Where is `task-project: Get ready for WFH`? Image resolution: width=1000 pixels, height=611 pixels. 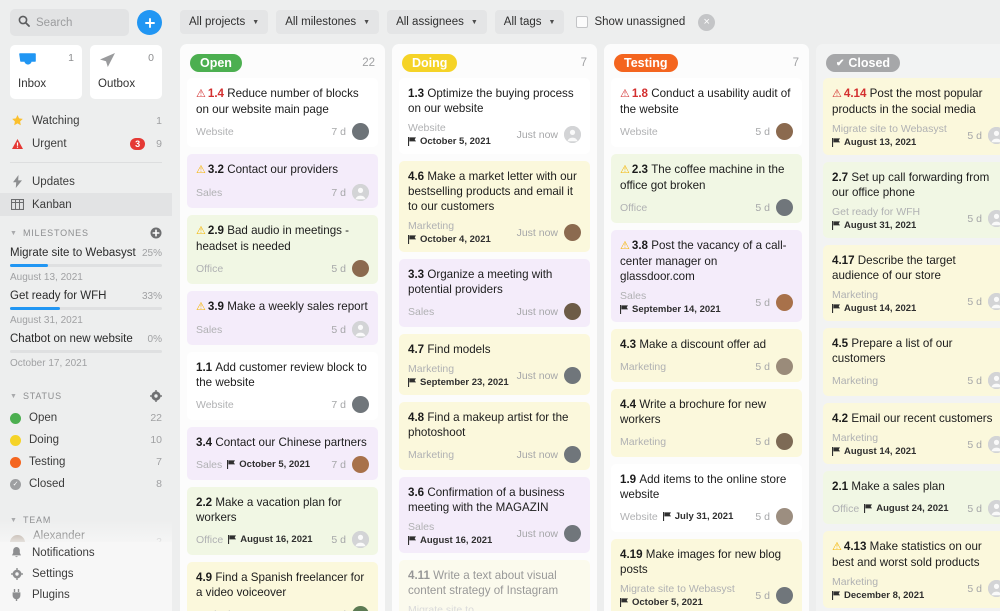 task-project: Get ready for WFH is located at coordinates (876, 212).